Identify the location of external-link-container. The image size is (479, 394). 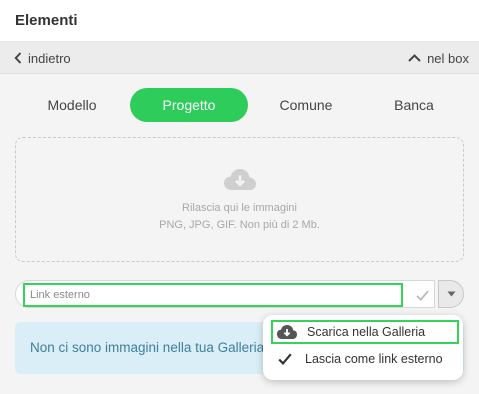
(225, 294).